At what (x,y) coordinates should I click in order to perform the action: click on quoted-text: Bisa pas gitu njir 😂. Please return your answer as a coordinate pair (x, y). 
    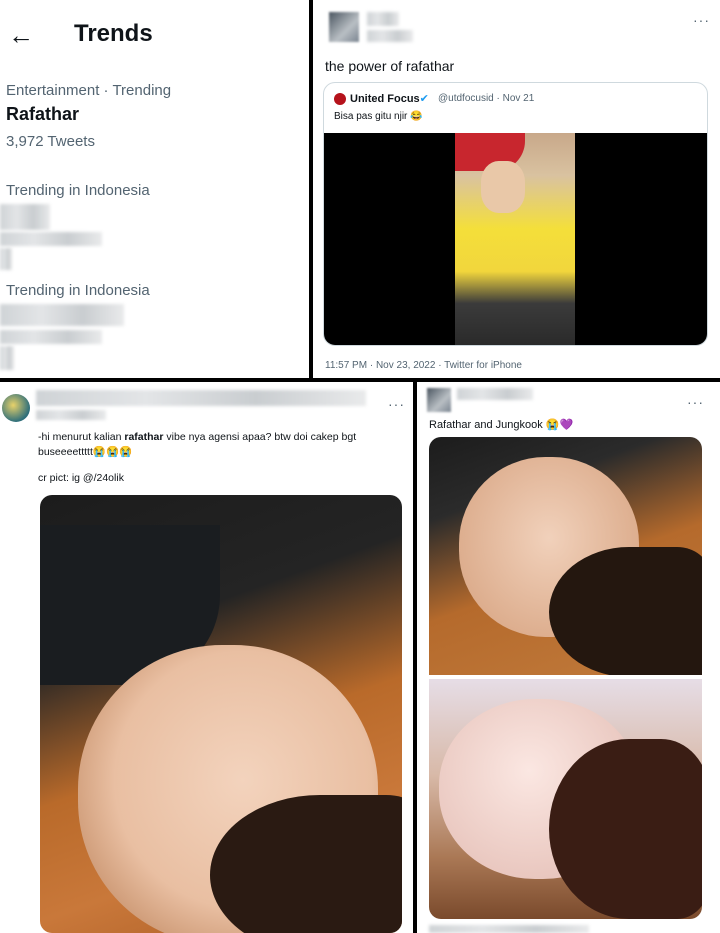
    Looking at the image, I should click on (378, 116).